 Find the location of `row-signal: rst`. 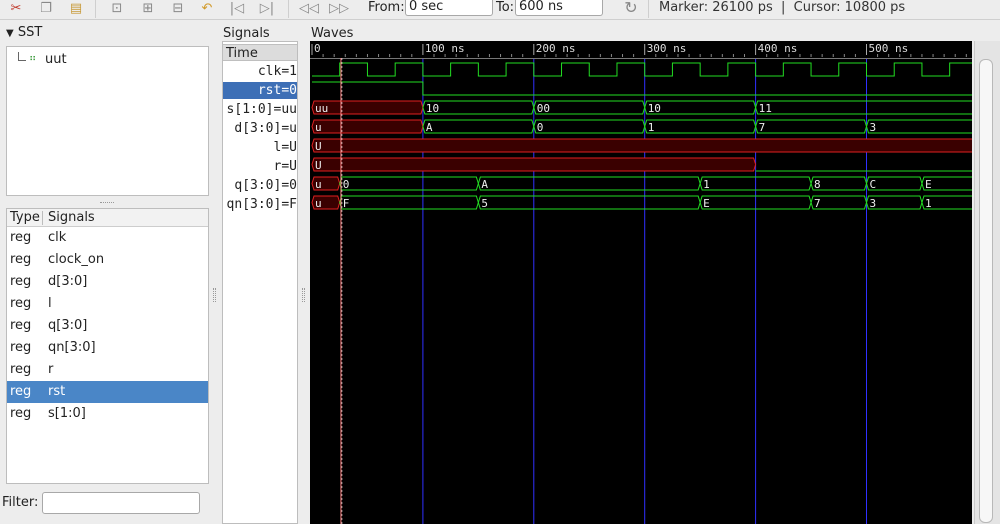

row-signal: rst is located at coordinates (57, 391).